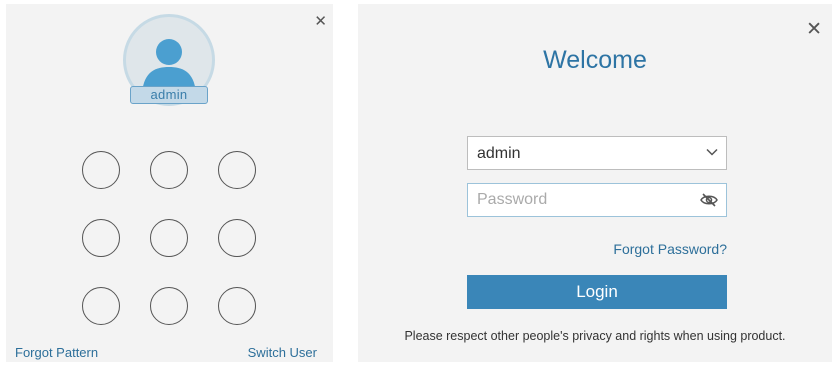  I want to click on password-field, so click(597, 200).